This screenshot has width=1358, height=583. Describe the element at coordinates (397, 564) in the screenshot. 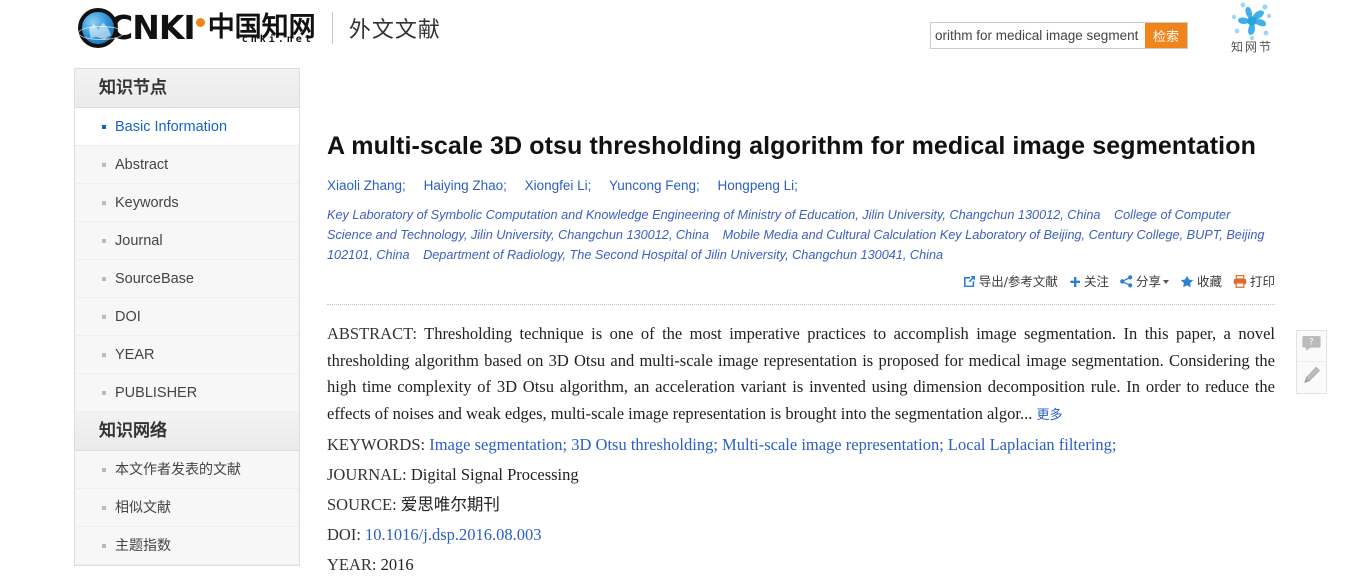

I see `year-value: 2016` at that location.